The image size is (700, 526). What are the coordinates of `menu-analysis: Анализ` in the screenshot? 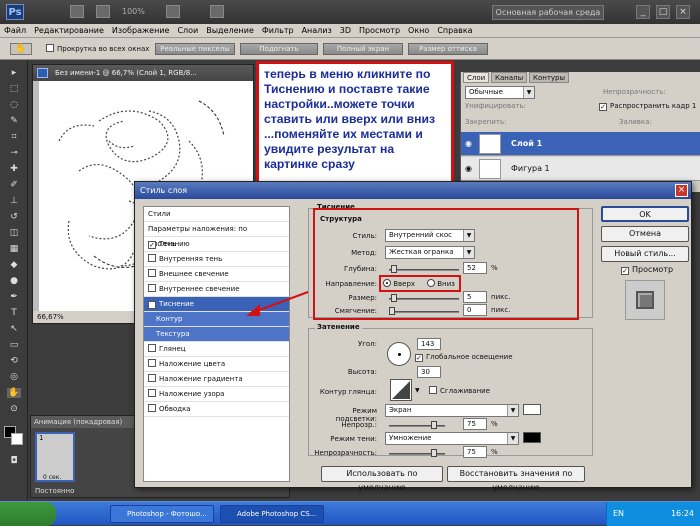 It's located at (317, 31).